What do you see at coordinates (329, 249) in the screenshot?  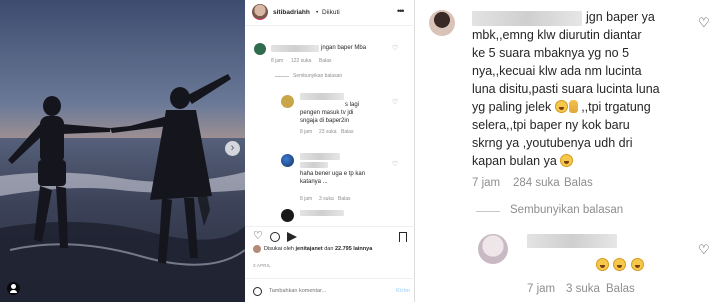 I see `liked-by-and: dan` at bounding box center [329, 249].